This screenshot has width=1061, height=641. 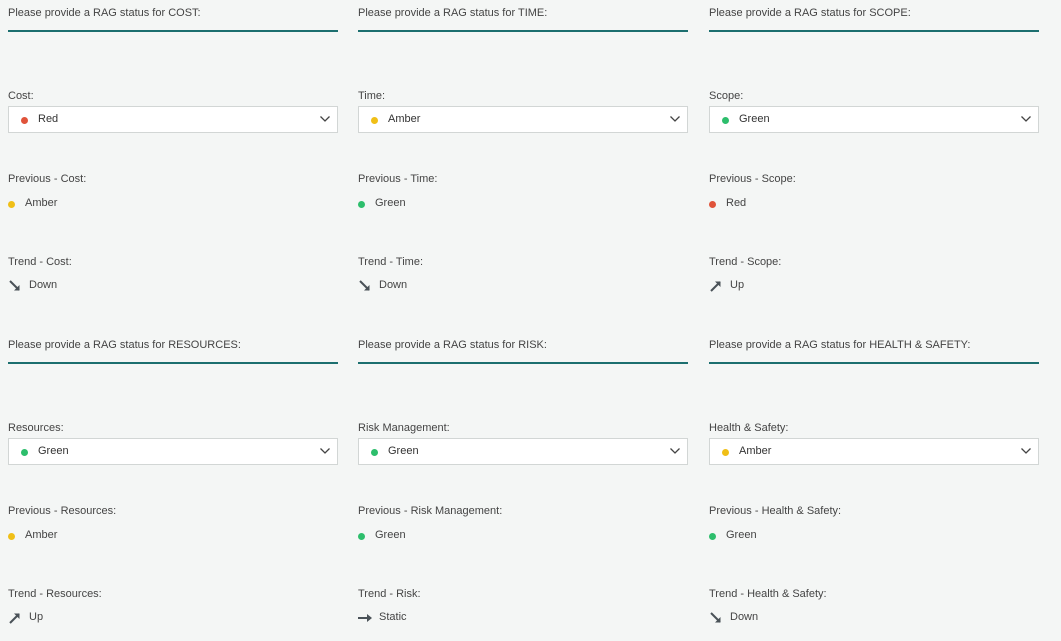 What do you see at coordinates (173, 119) in the screenshot?
I see `cost-status-select: Red` at bounding box center [173, 119].